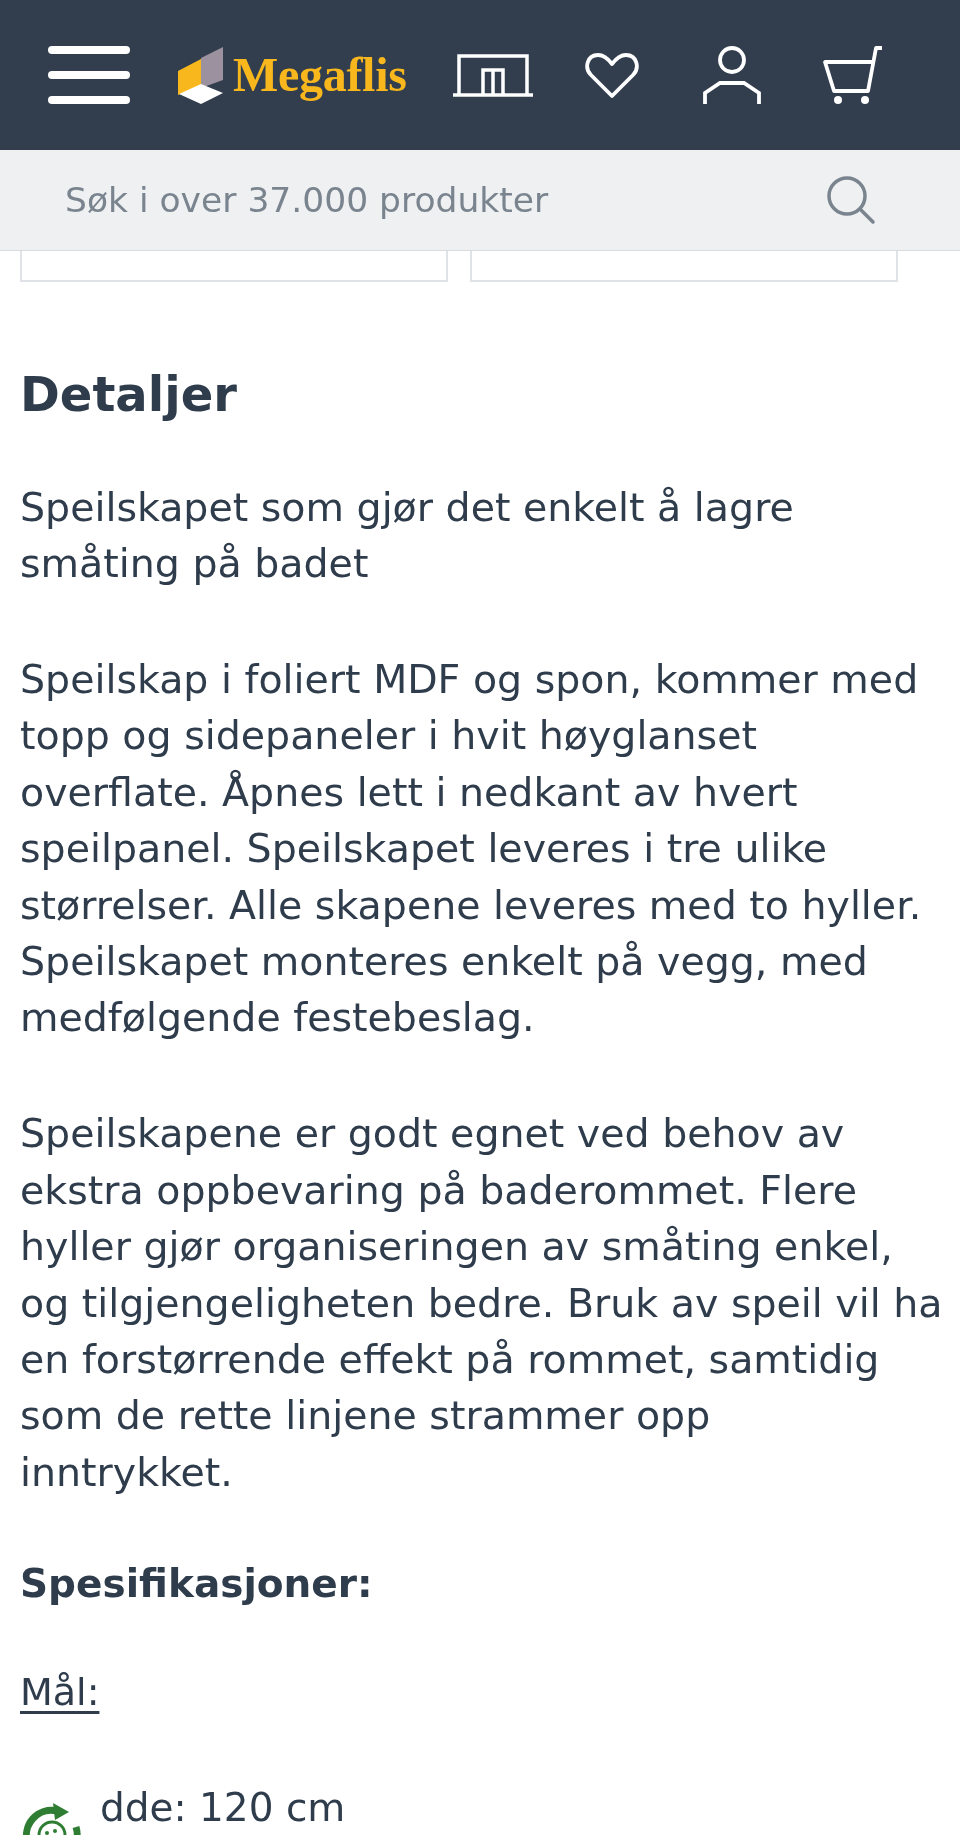  What do you see at coordinates (60, 1692) in the screenshot?
I see `dimensions-subheading: Mål:` at bounding box center [60, 1692].